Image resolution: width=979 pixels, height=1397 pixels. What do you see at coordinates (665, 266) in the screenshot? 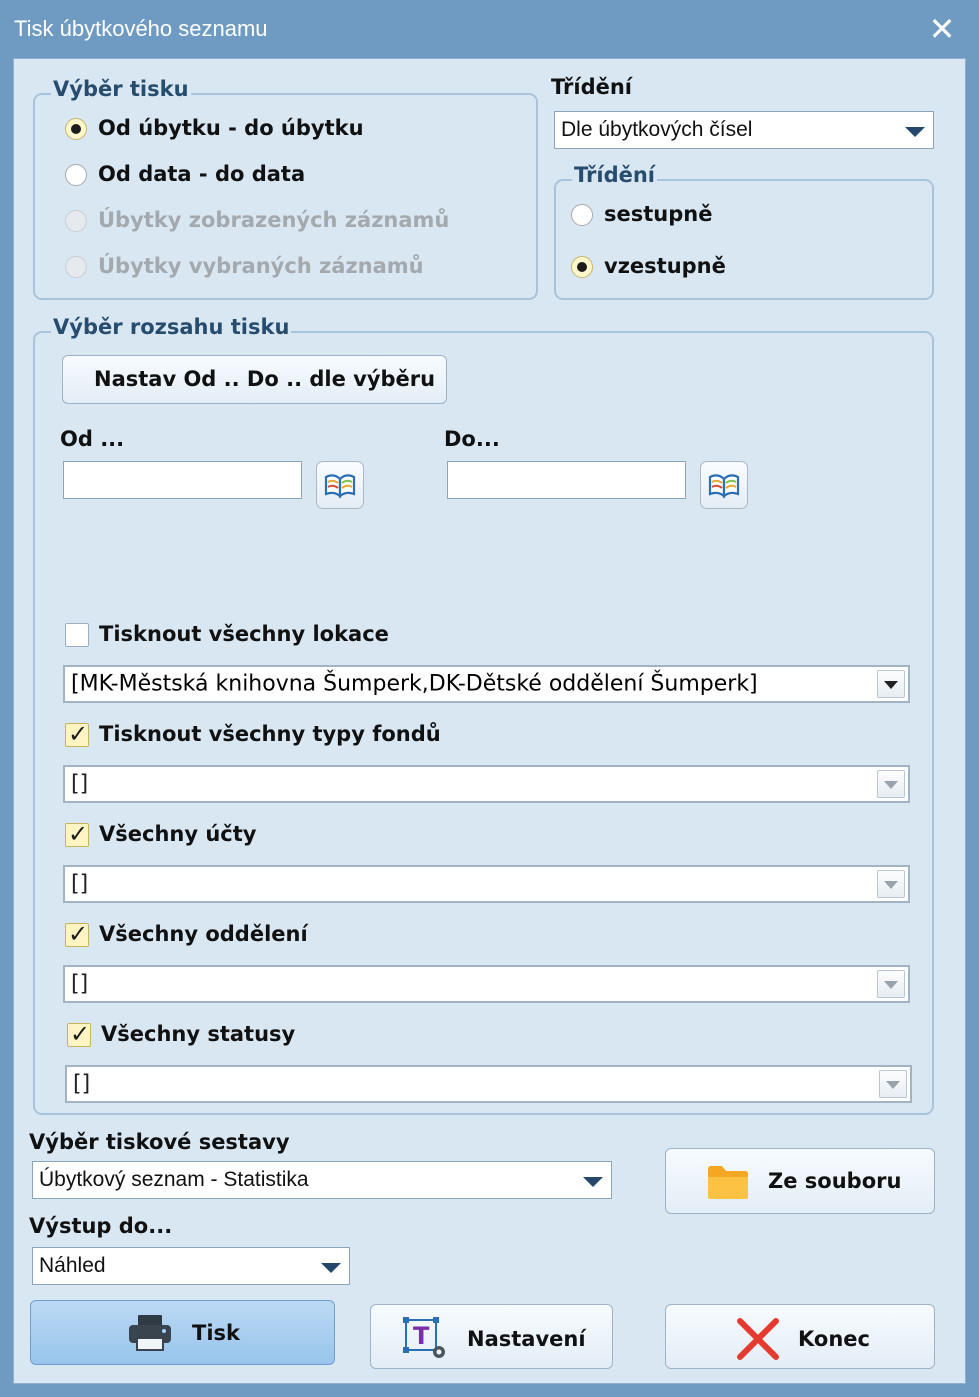
I see `radio-label-ascending: vzestupně` at bounding box center [665, 266].